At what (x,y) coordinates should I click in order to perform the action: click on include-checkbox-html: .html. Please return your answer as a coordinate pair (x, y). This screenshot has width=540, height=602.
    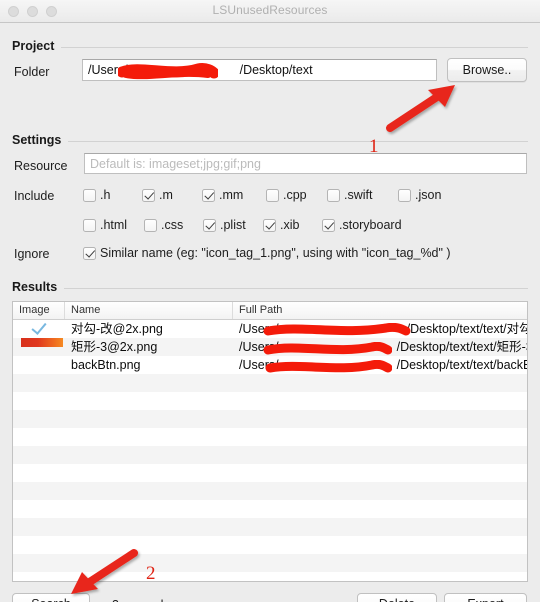
    Looking at the image, I should click on (105, 225).